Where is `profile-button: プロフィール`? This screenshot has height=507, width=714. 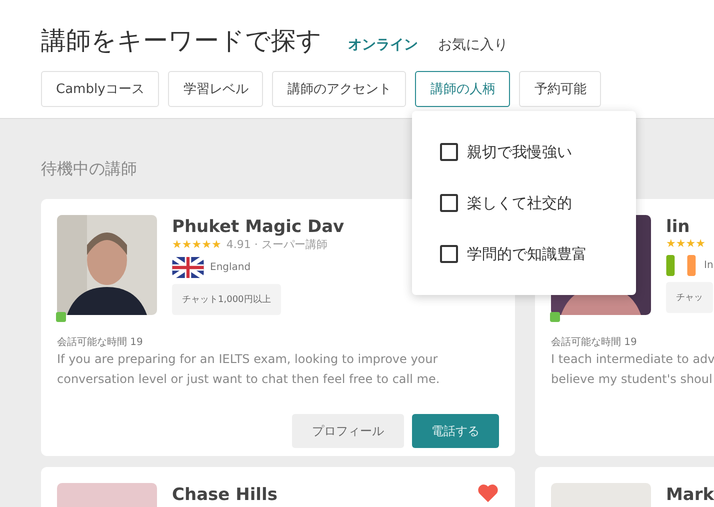
profile-button: プロフィール is located at coordinates (348, 431).